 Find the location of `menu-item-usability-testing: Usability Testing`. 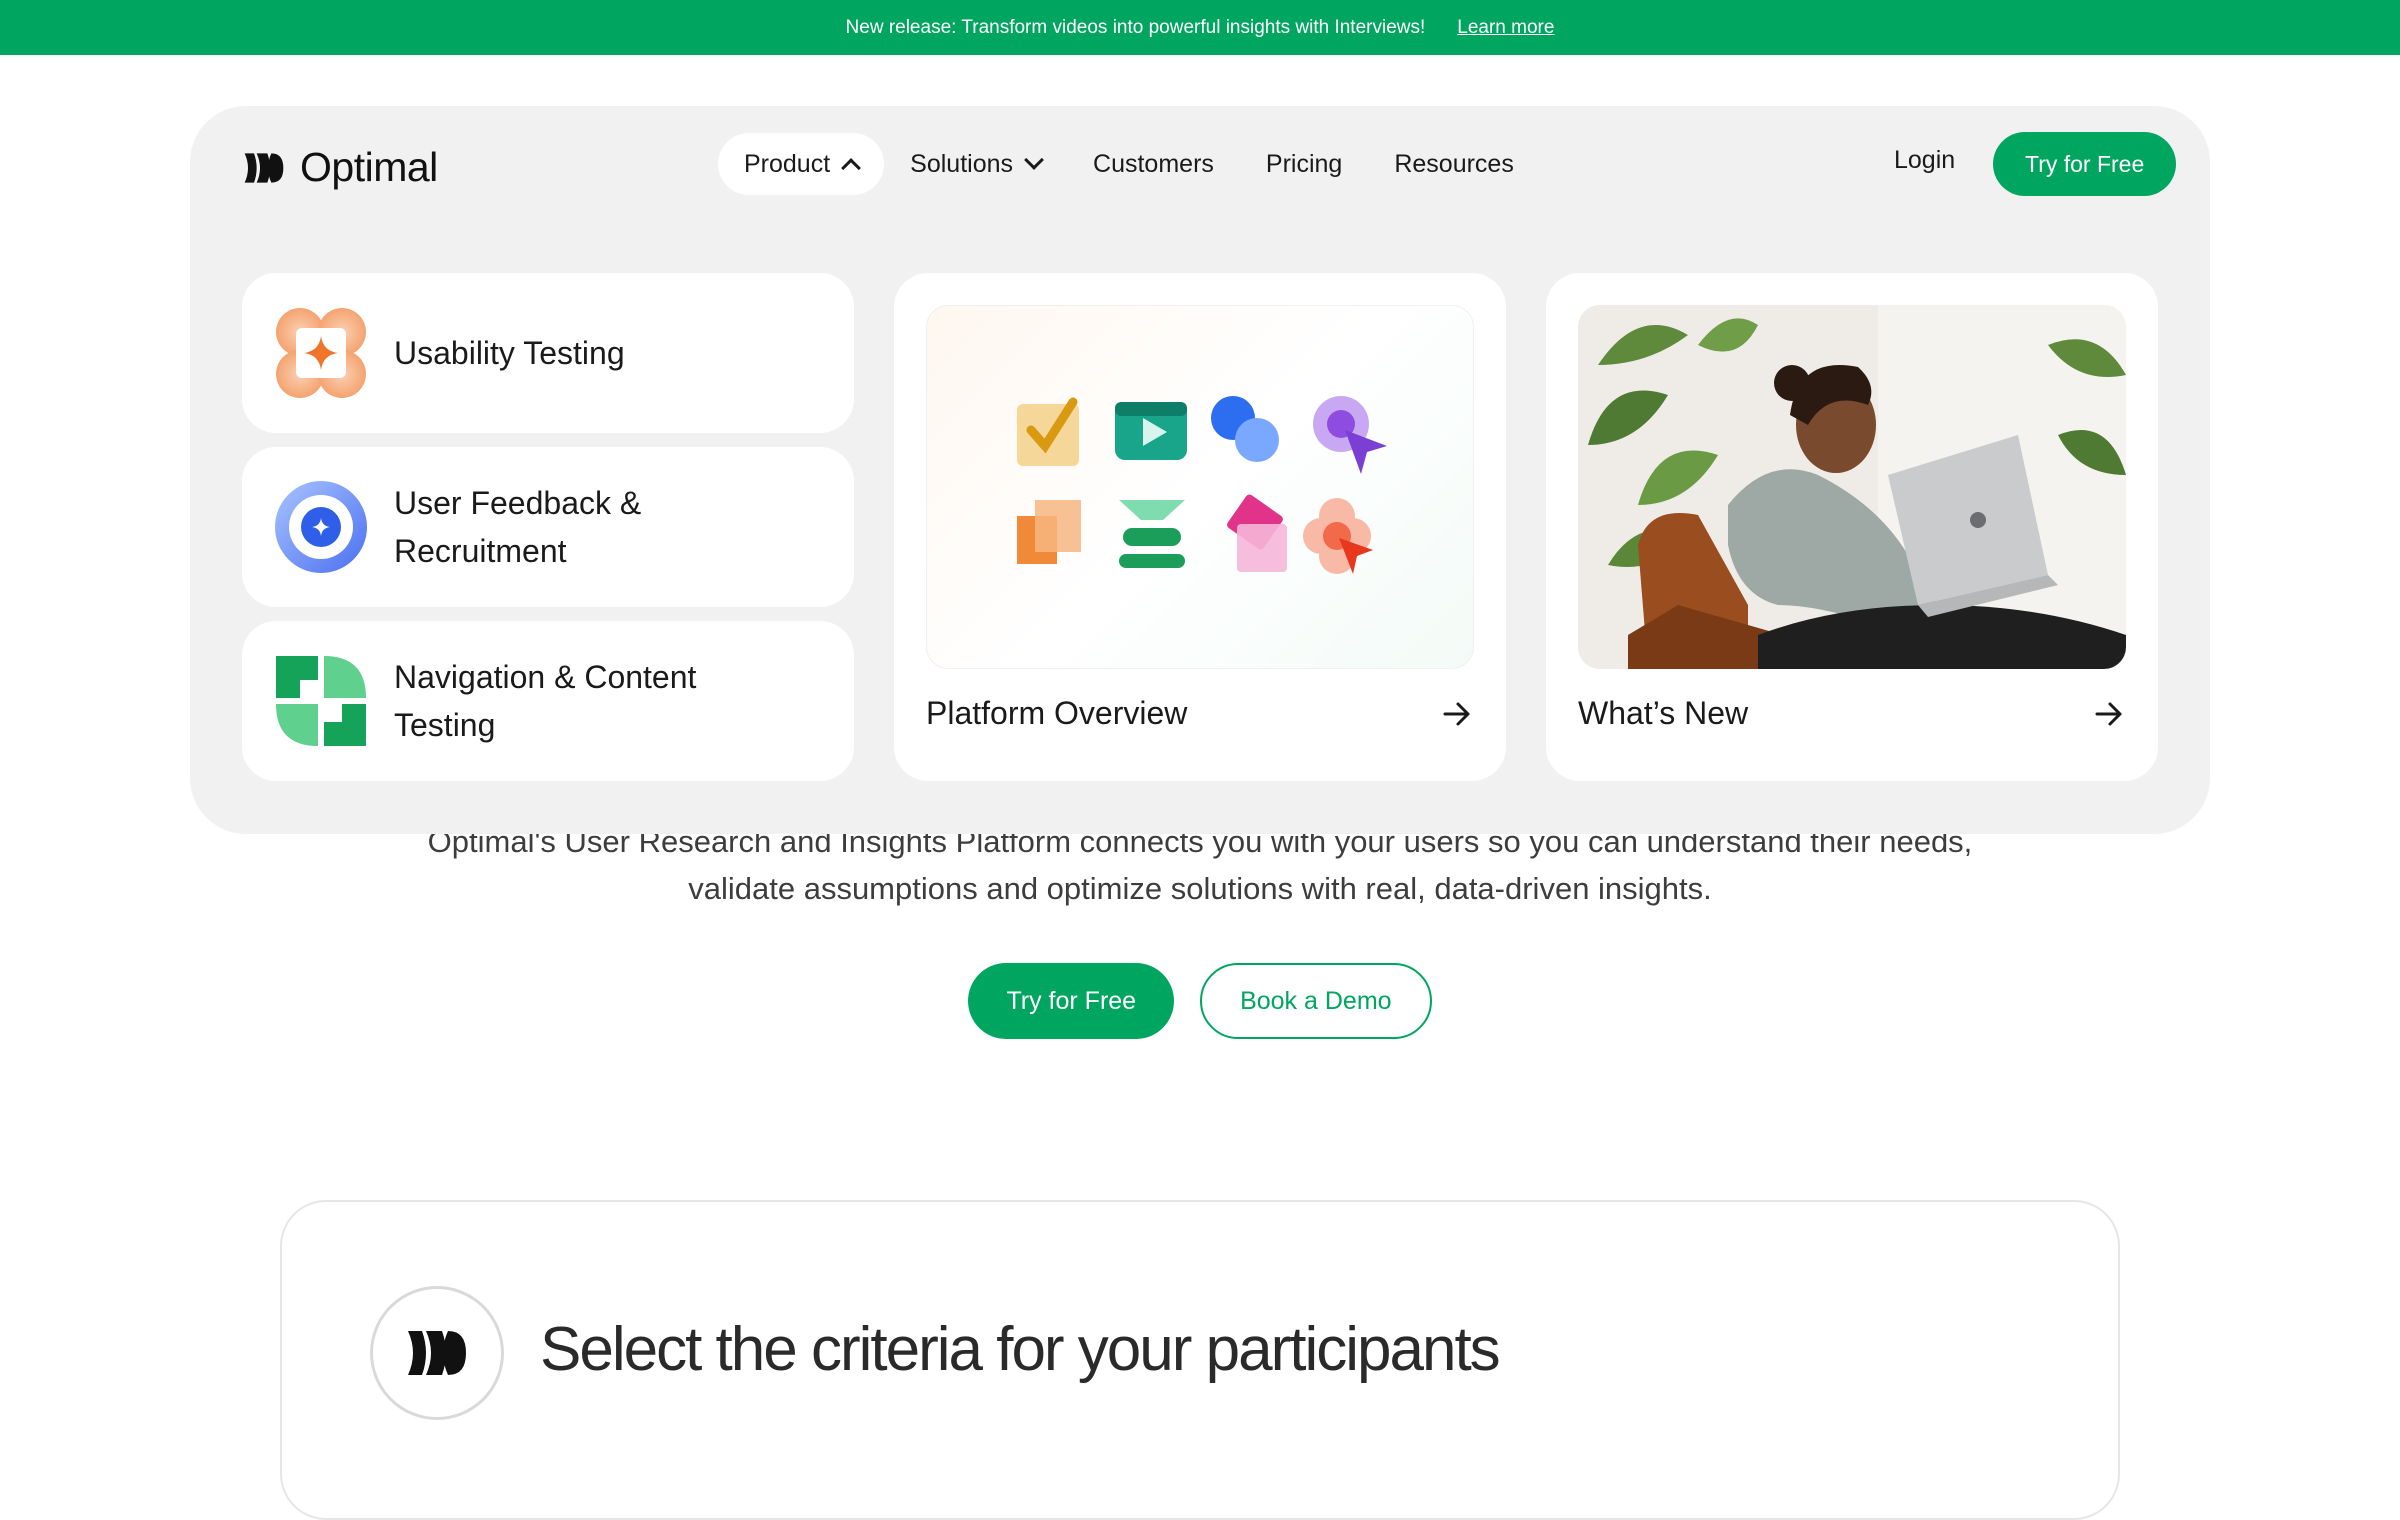

menu-item-usability-testing: Usability Testing is located at coordinates (548, 353).